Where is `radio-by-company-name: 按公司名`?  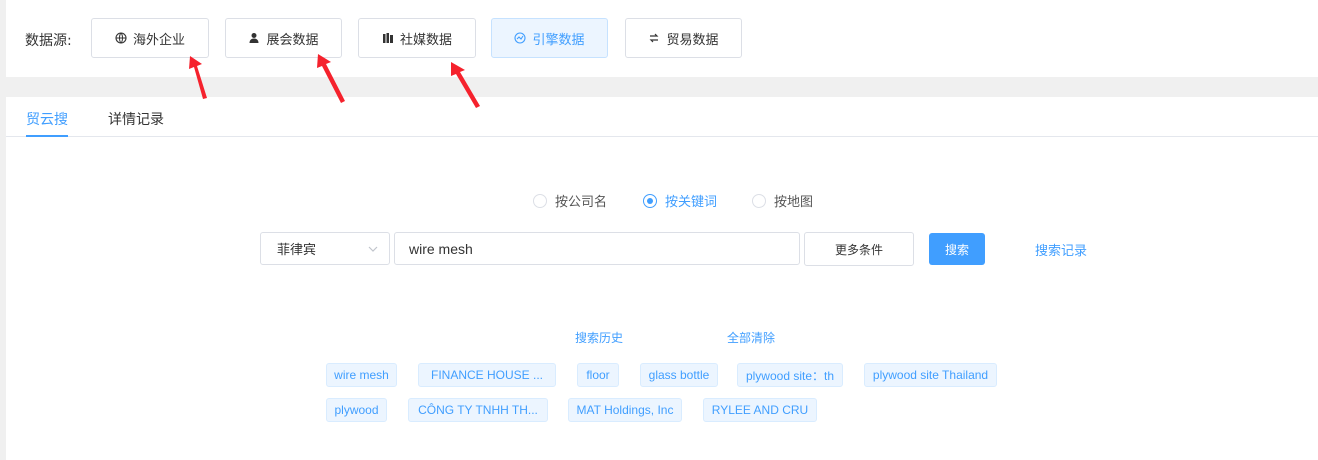
radio-by-company-name: 按公司名 is located at coordinates (570, 200).